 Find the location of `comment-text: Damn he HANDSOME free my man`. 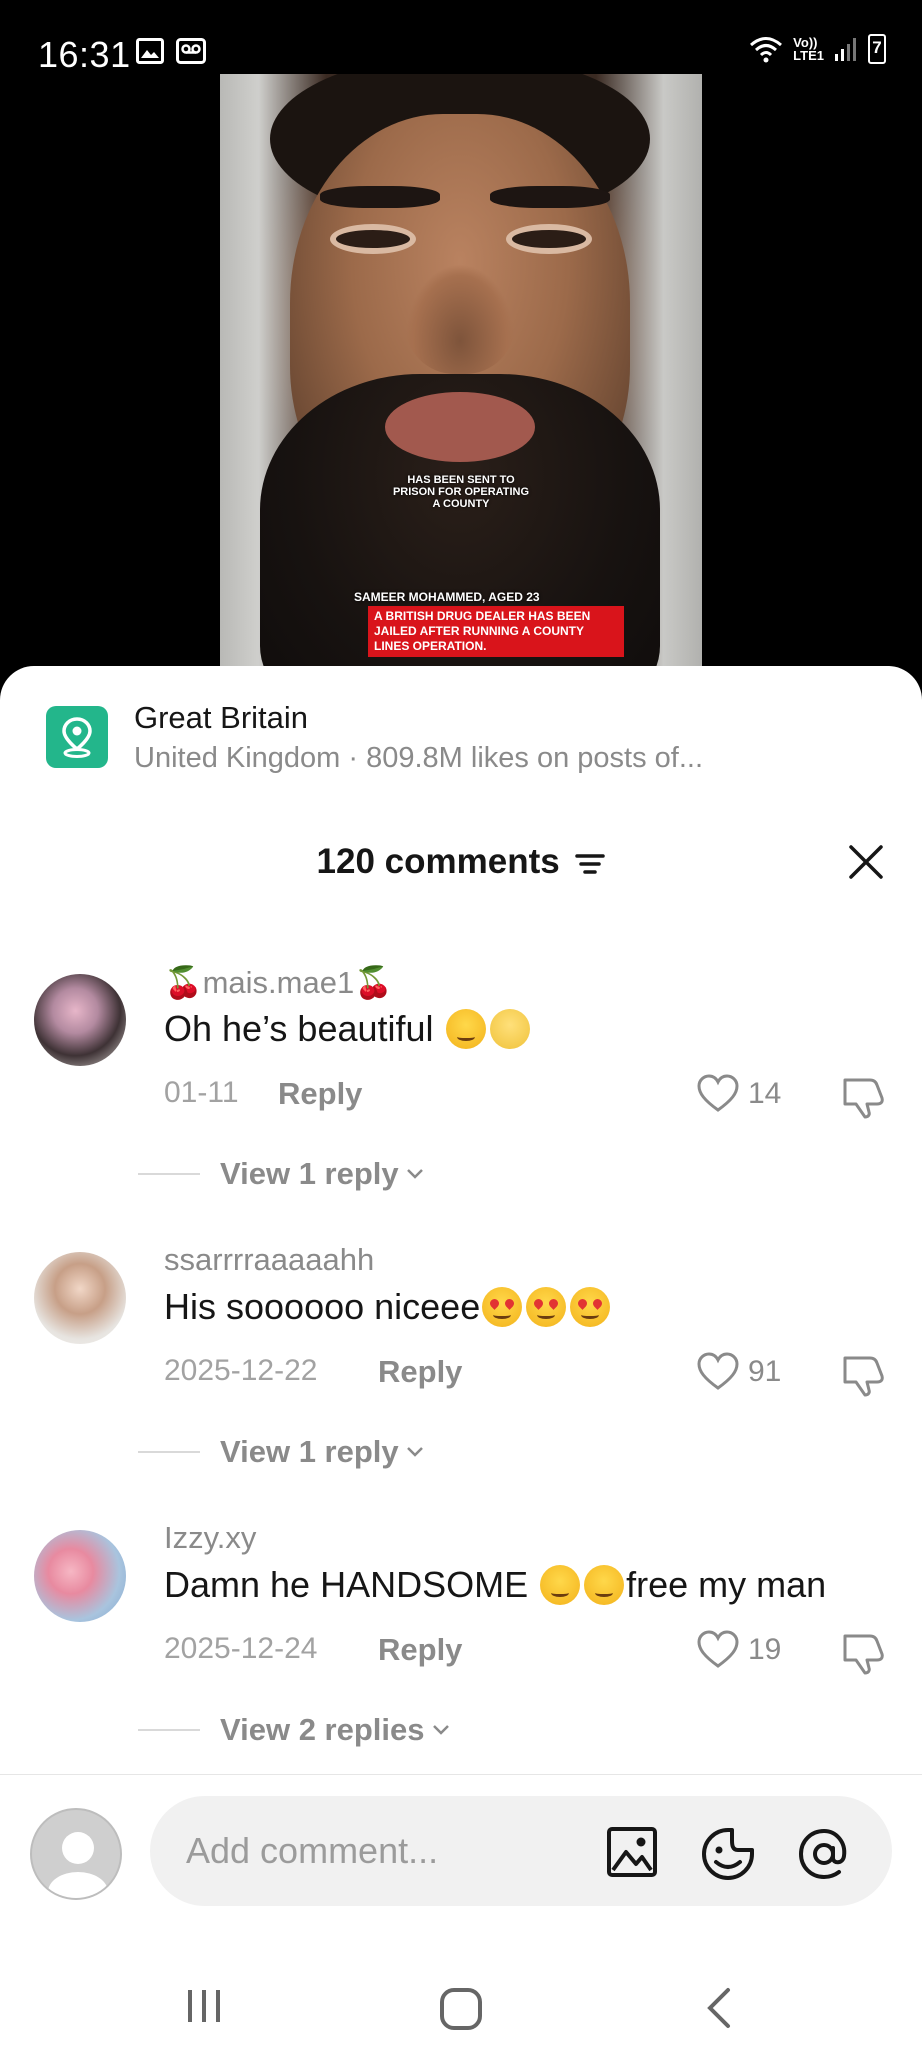

comment-text: Damn he HANDSOME free my man is located at coordinates (495, 1585).